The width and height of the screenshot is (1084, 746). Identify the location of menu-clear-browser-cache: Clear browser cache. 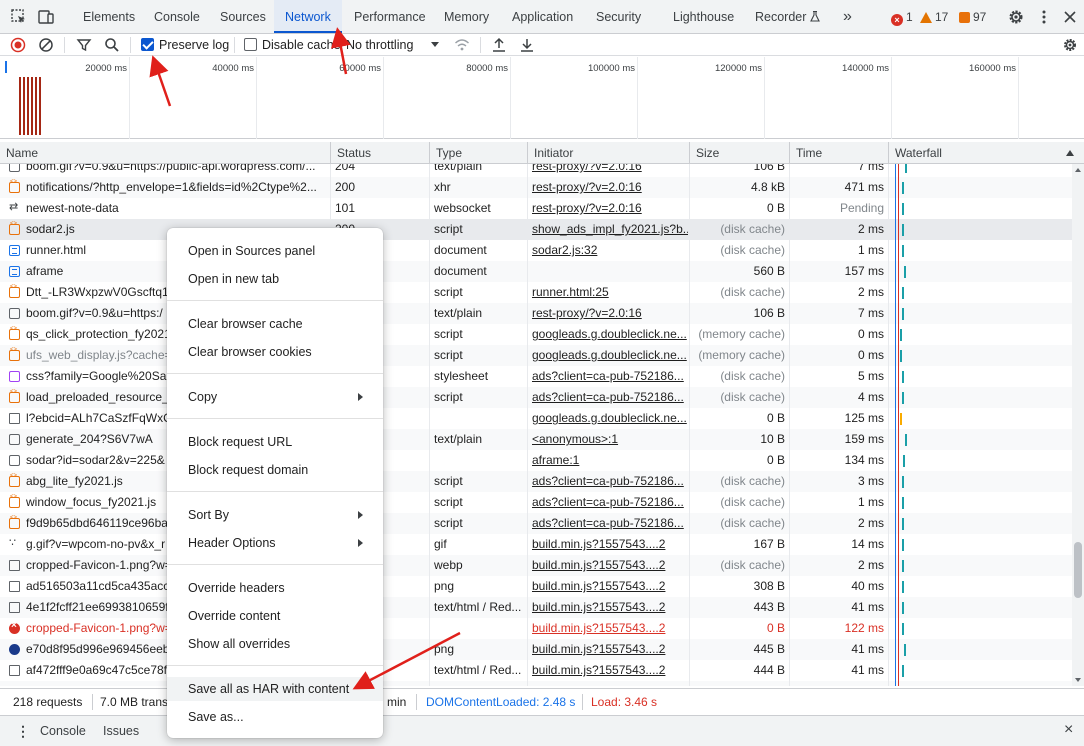
(275, 324).